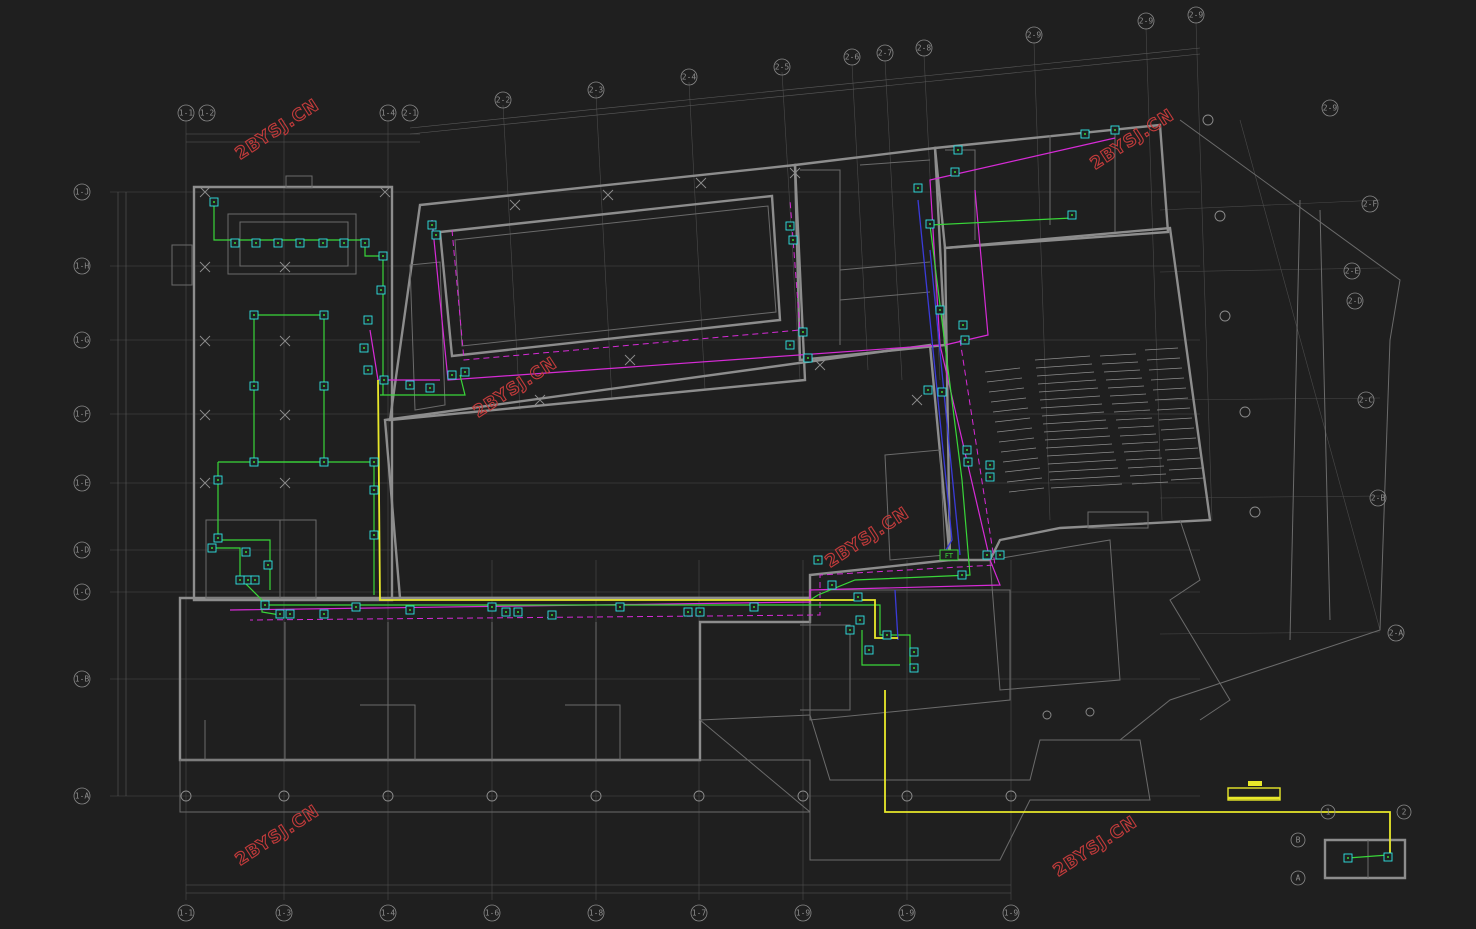  I want to click on axis-label: 1-H, so click(82, 266).